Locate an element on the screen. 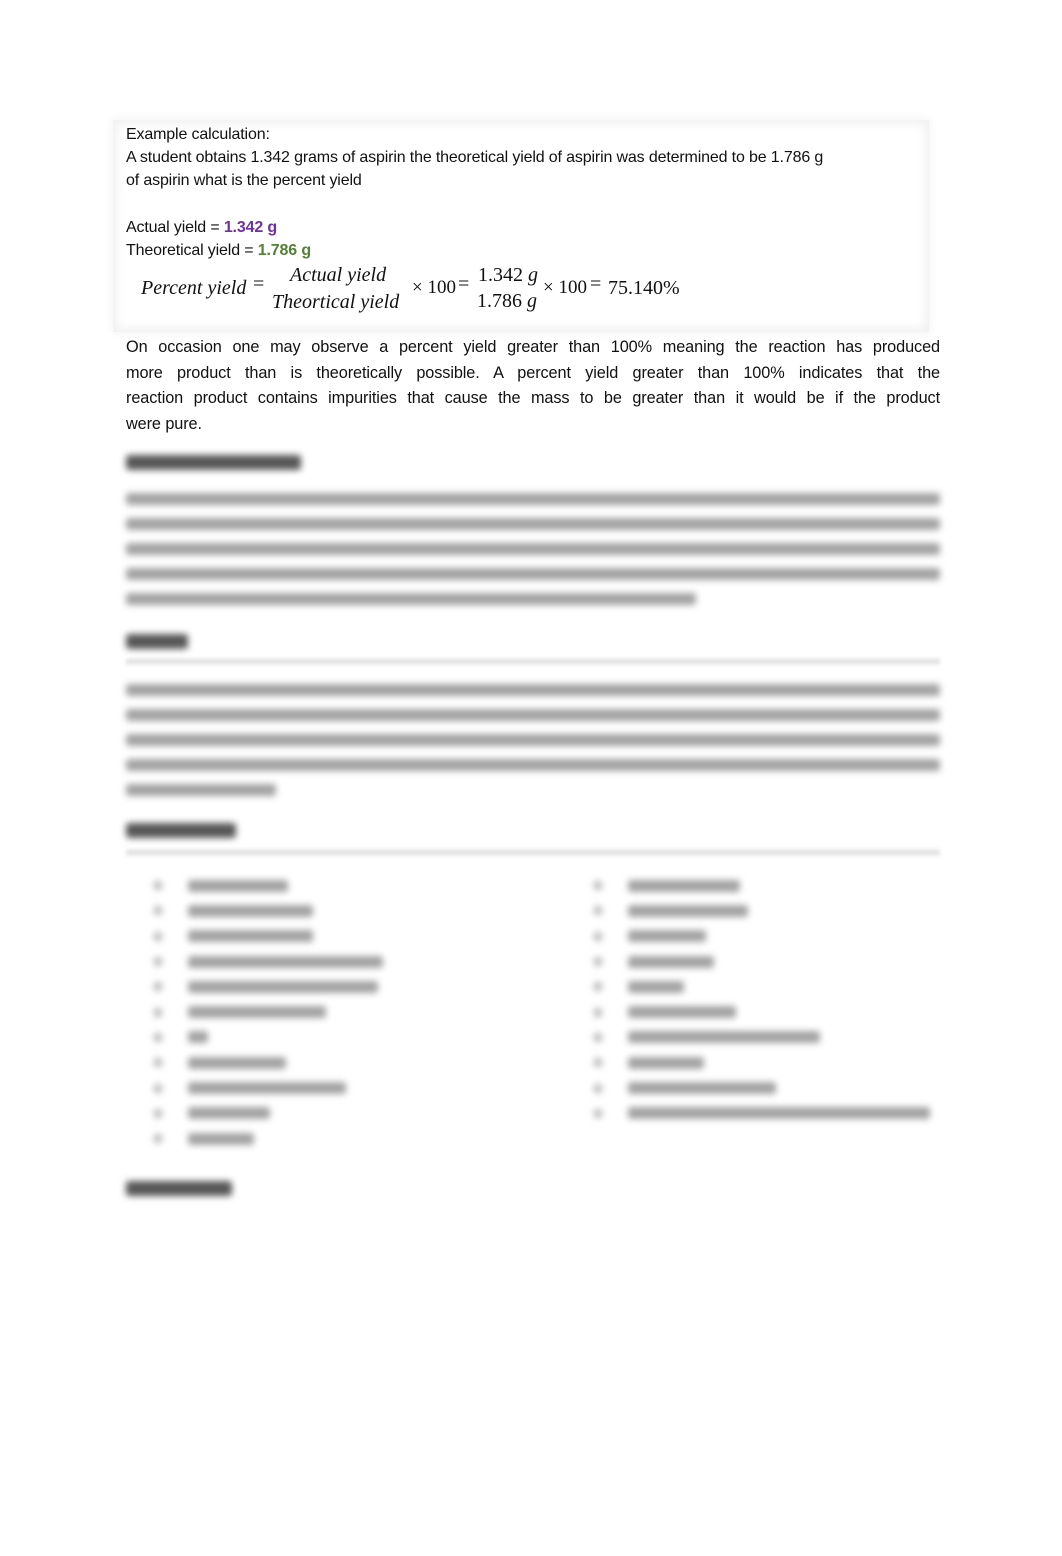  theoretical-yield-line: Theoretical yield = 1.786 g is located at coordinates (218, 250).